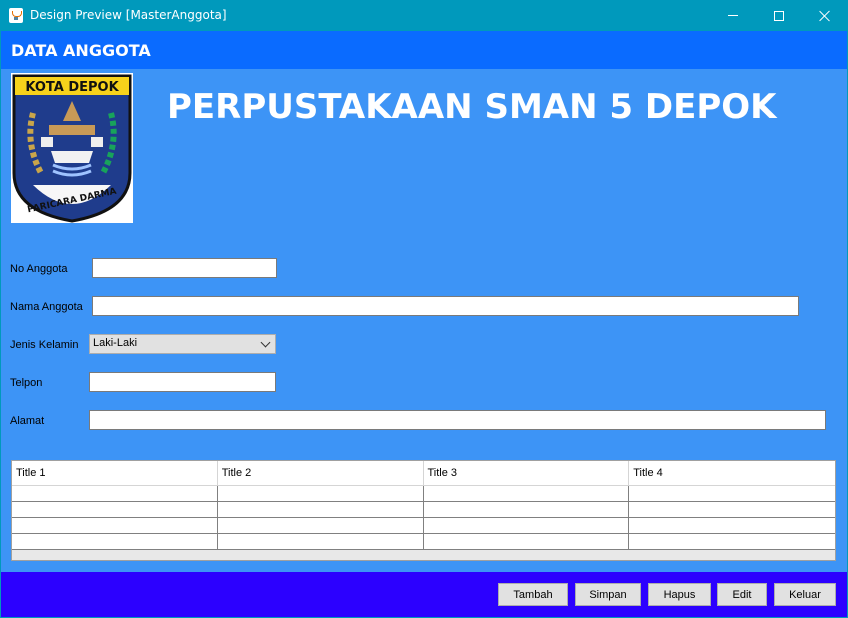 This screenshot has width=848, height=618. Describe the element at coordinates (265, 342) in the screenshot. I see `chevron-down-icon` at that location.